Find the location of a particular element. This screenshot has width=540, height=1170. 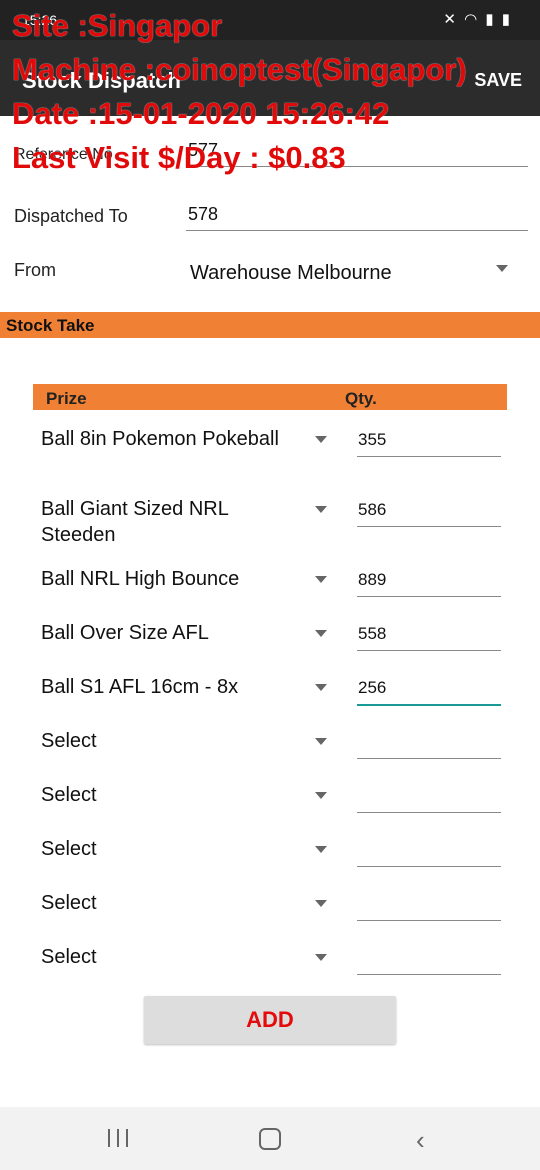

table-row: Ball NRL High Bounce 889 is located at coordinates (270, 589).